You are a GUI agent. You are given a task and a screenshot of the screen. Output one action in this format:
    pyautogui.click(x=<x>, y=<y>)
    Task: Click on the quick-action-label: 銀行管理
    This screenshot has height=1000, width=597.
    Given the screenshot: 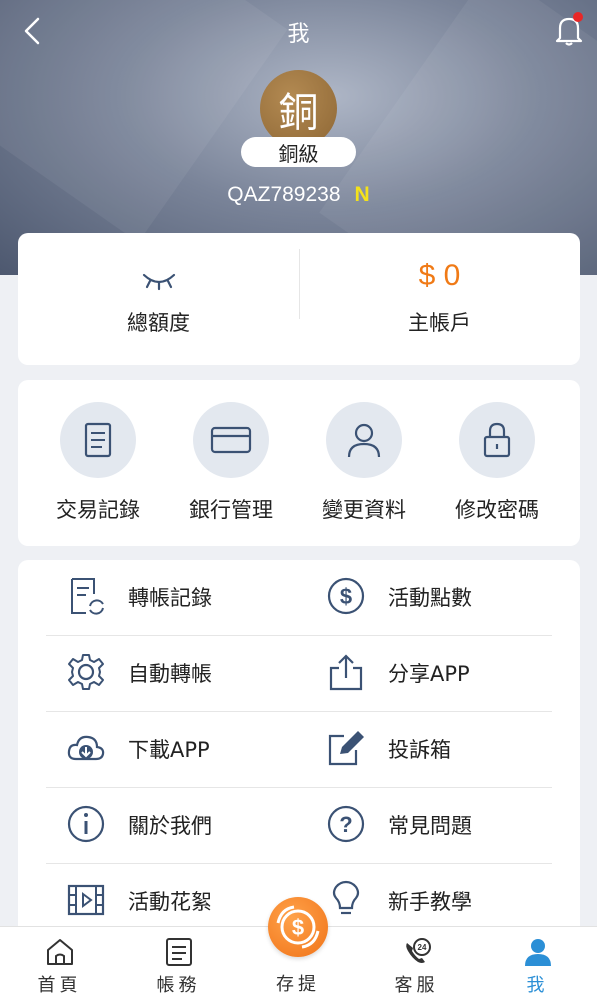 What is the action you would take?
    pyautogui.click(x=231, y=510)
    